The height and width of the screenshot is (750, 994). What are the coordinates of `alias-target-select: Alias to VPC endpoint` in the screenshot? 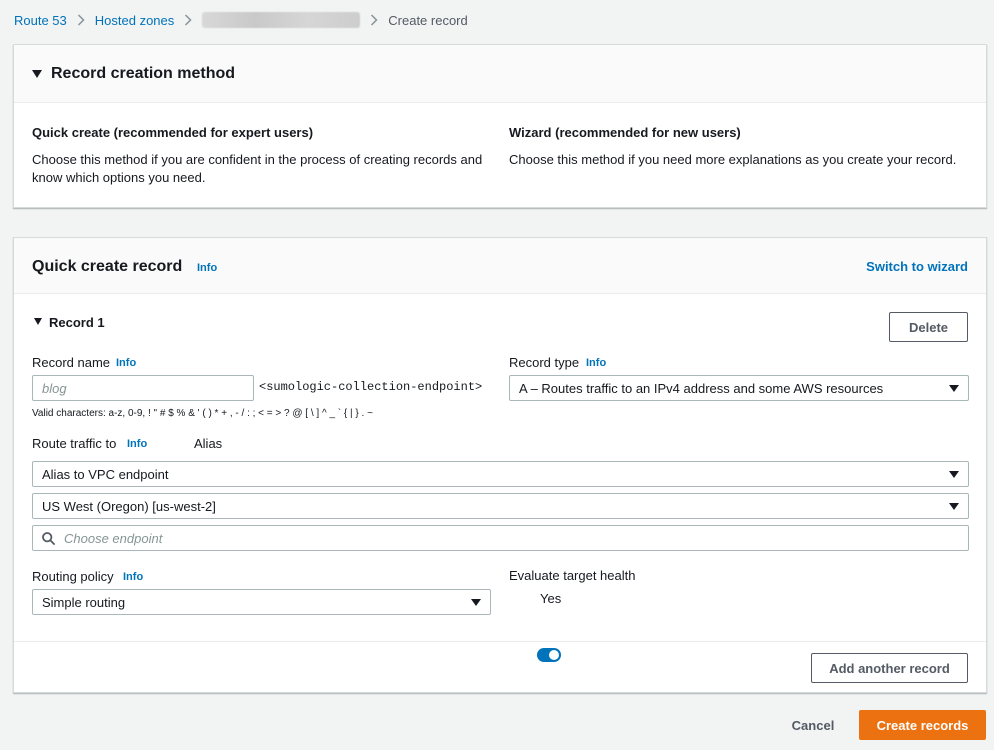 It's located at (500, 474).